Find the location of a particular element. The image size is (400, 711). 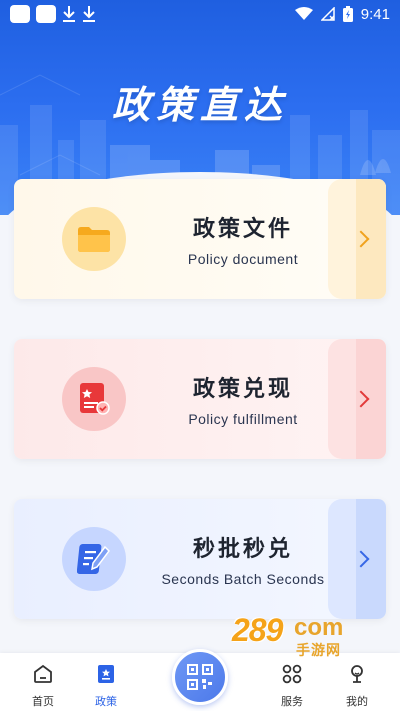

wifi-icon is located at coordinates (303, 13).